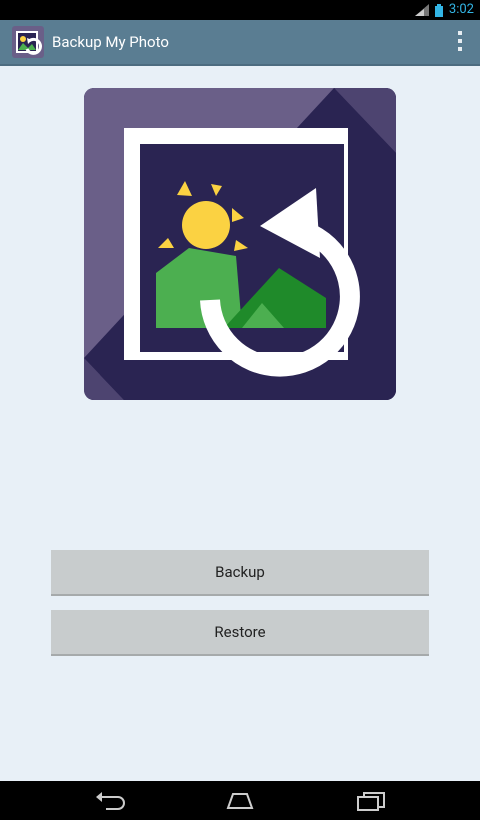 The width and height of the screenshot is (480, 820). What do you see at coordinates (240, 43) in the screenshot?
I see `action-bar: Backup My Photo` at bounding box center [240, 43].